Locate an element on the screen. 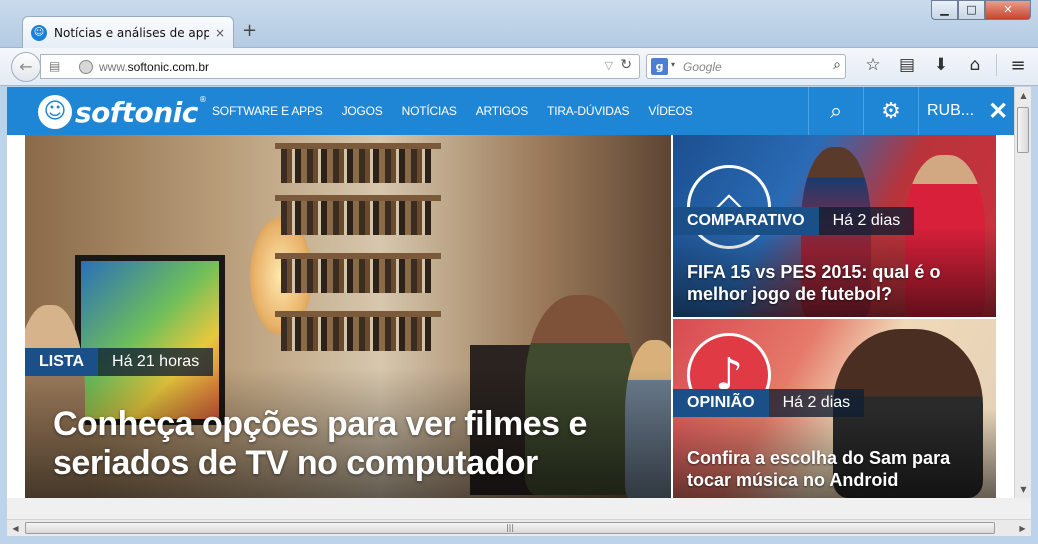 This screenshot has width=1038, height=544. logo-text: softonic is located at coordinates (136, 112).